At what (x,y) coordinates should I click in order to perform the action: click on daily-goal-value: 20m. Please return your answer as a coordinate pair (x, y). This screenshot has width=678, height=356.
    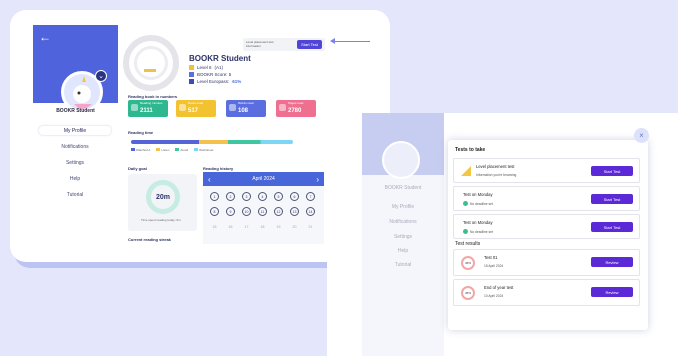
    Looking at the image, I should click on (162, 197).